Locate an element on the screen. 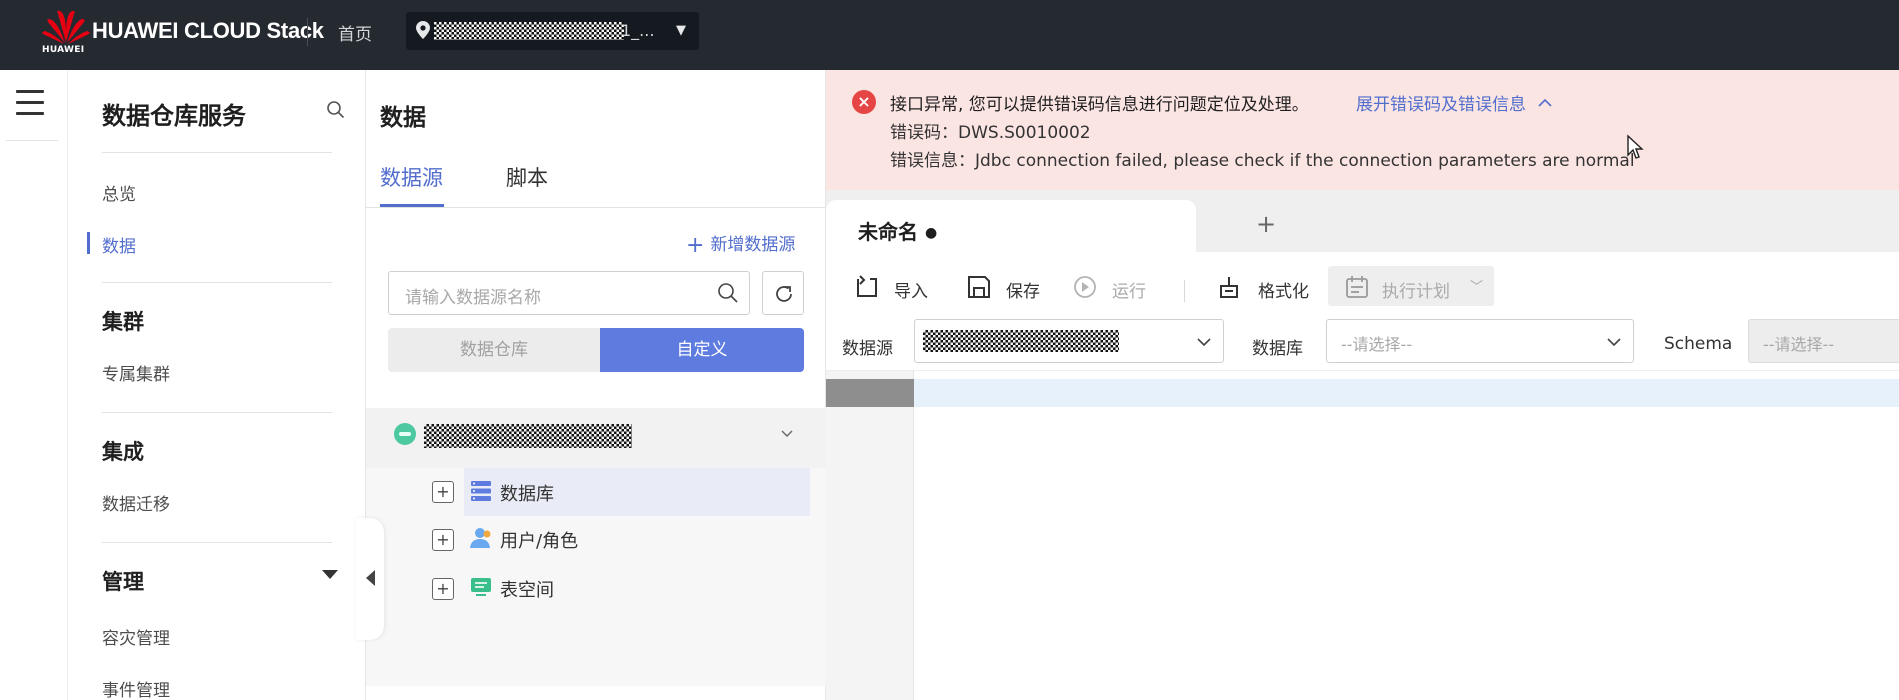 Image resolution: width=1899 pixels, height=700 pixels. datasource-field-label: 数据源 is located at coordinates (867, 349).